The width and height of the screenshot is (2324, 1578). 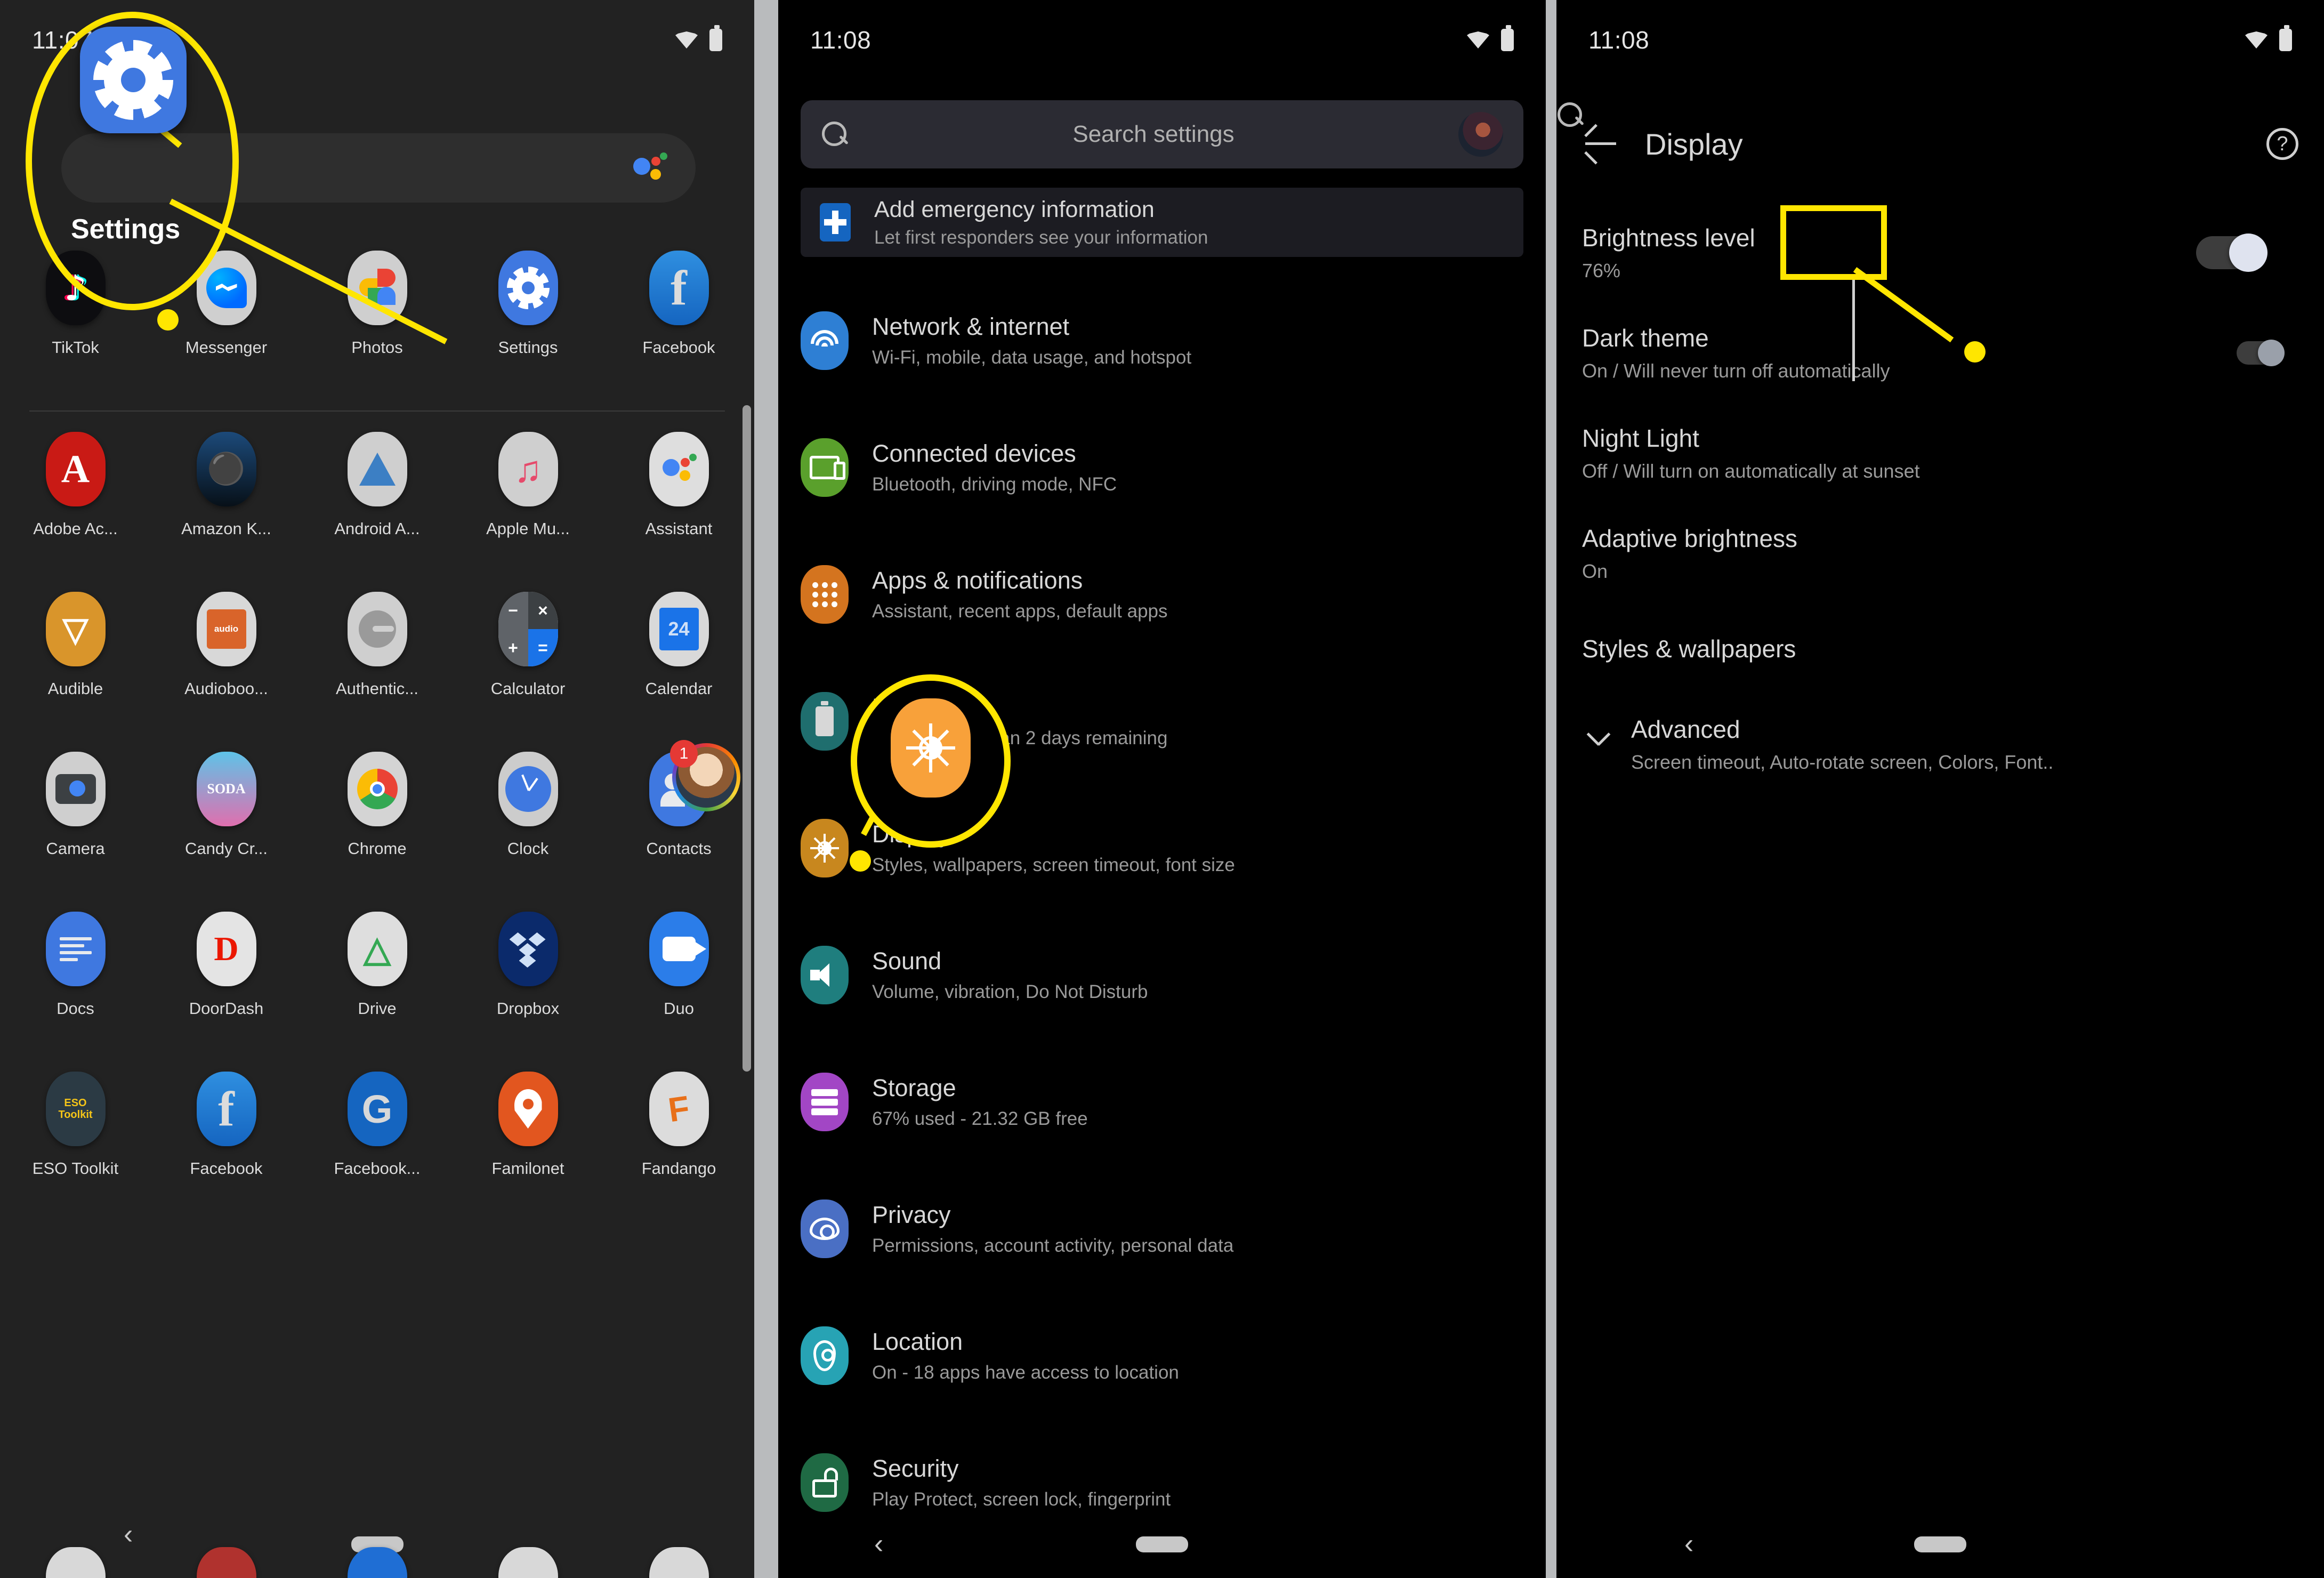 What do you see at coordinates (528, 949) in the screenshot?
I see `dropbox-icon` at bounding box center [528, 949].